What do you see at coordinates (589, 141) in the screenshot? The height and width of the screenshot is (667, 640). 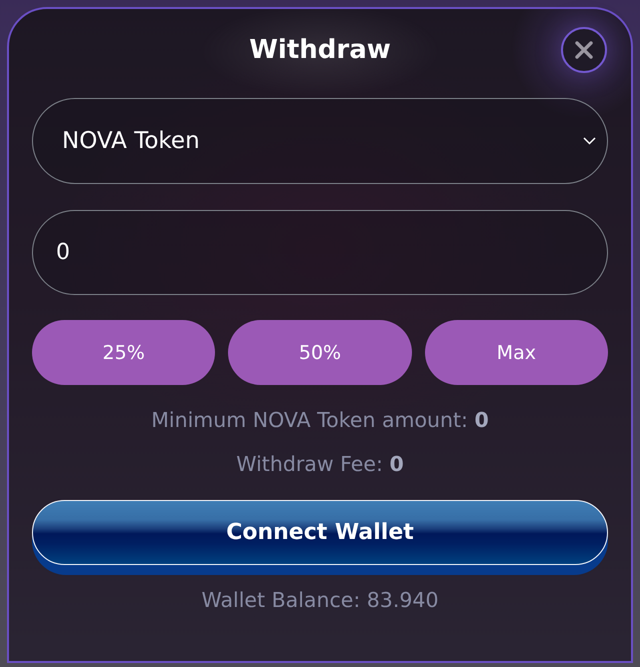 I see `chevron-down-icon` at bounding box center [589, 141].